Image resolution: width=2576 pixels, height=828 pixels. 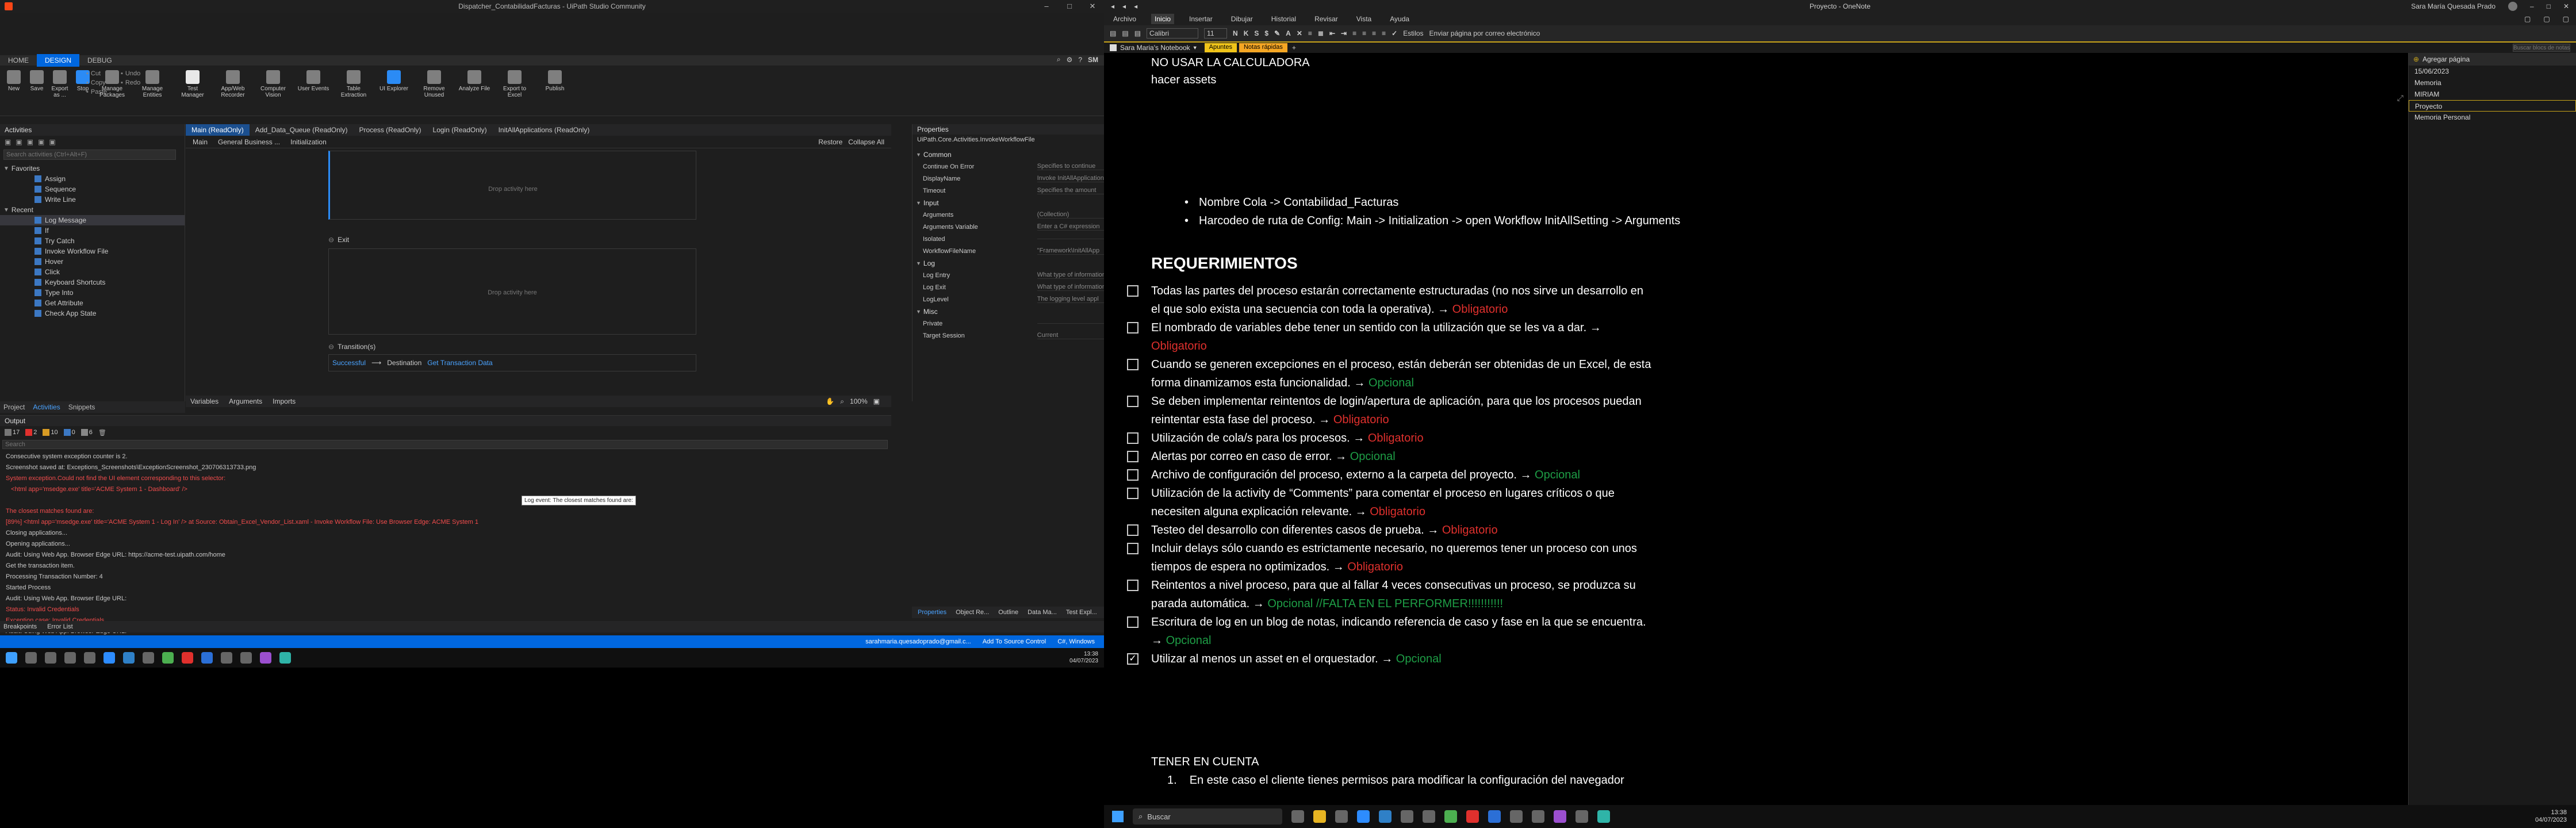 I want to click on activity-item: Hover, so click(x=92, y=261).